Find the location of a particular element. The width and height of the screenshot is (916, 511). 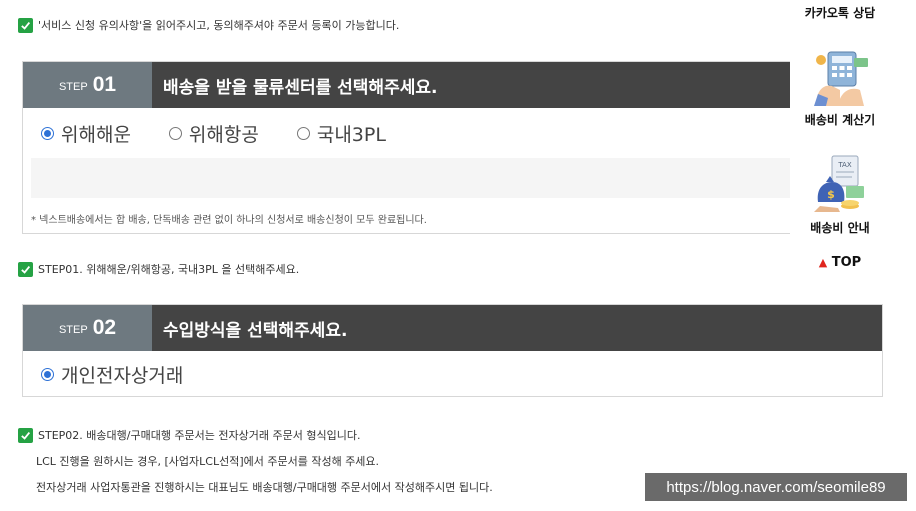

option-personal-ecommerce: 개인전자상거래 is located at coordinates (112, 374).